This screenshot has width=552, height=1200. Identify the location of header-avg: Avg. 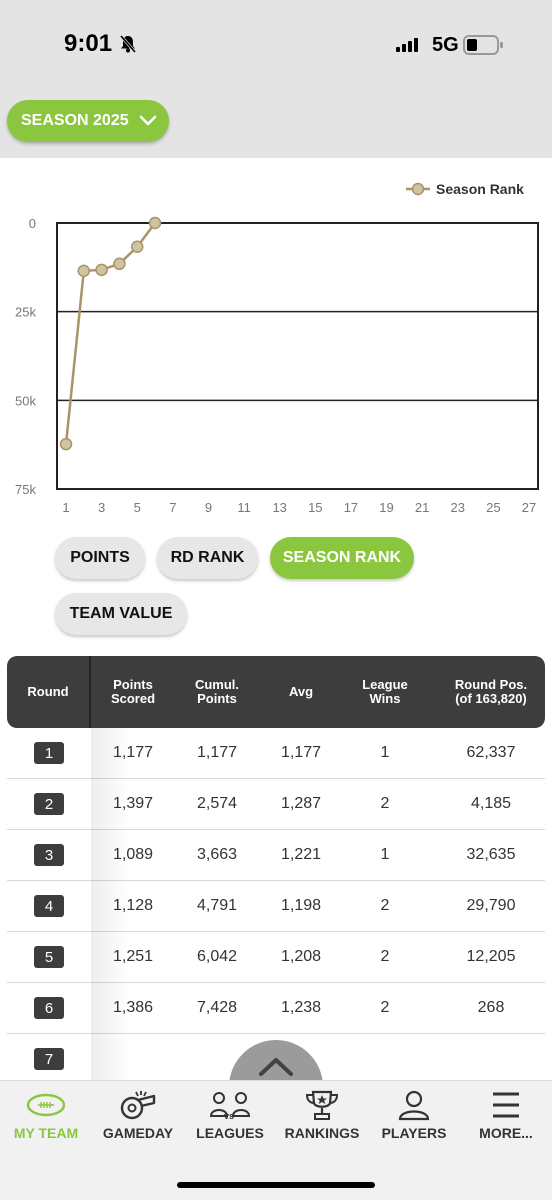
(301, 692).